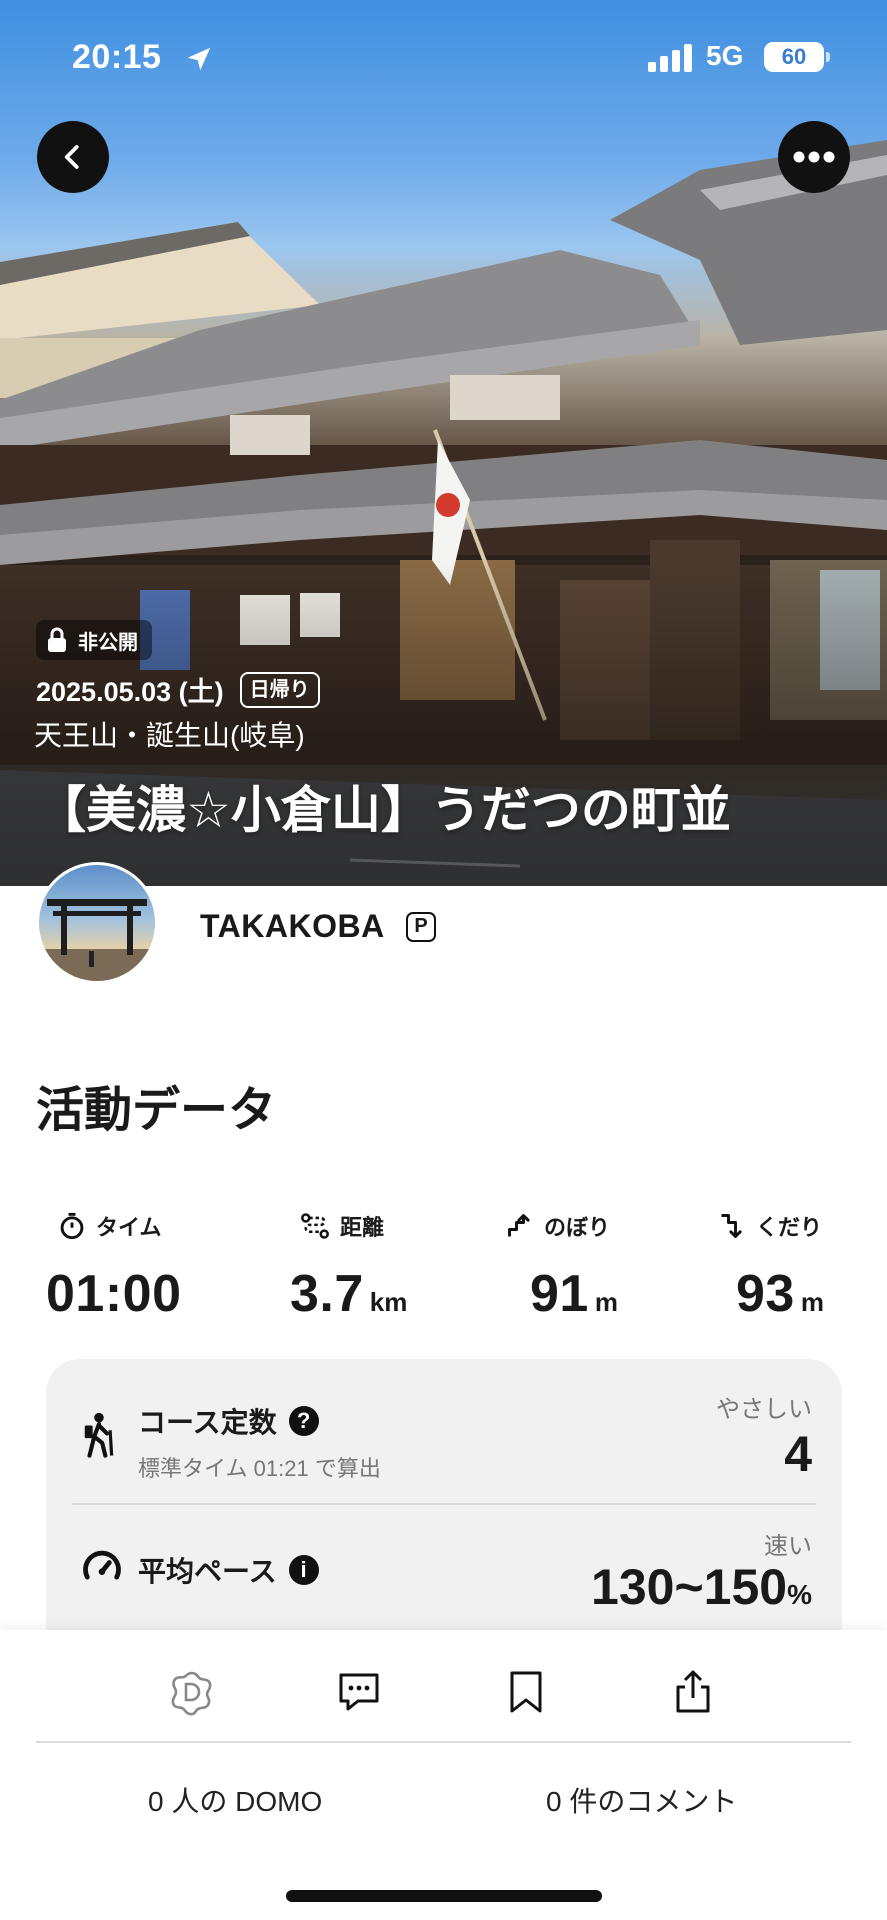  What do you see at coordinates (108, 642) in the screenshot?
I see `private-label: 非公開` at bounding box center [108, 642].